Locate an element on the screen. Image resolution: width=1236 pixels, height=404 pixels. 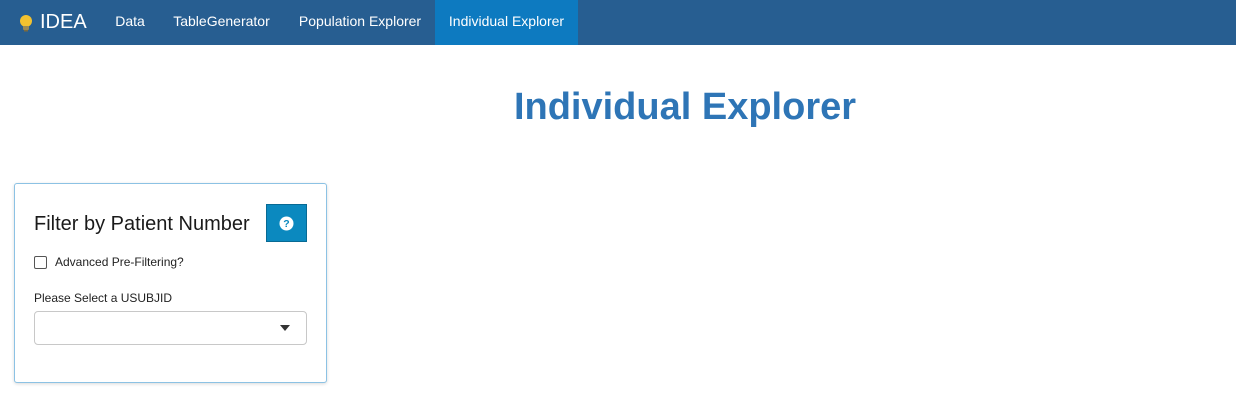
lightbulb-icon is located at coordinates (26, 22).